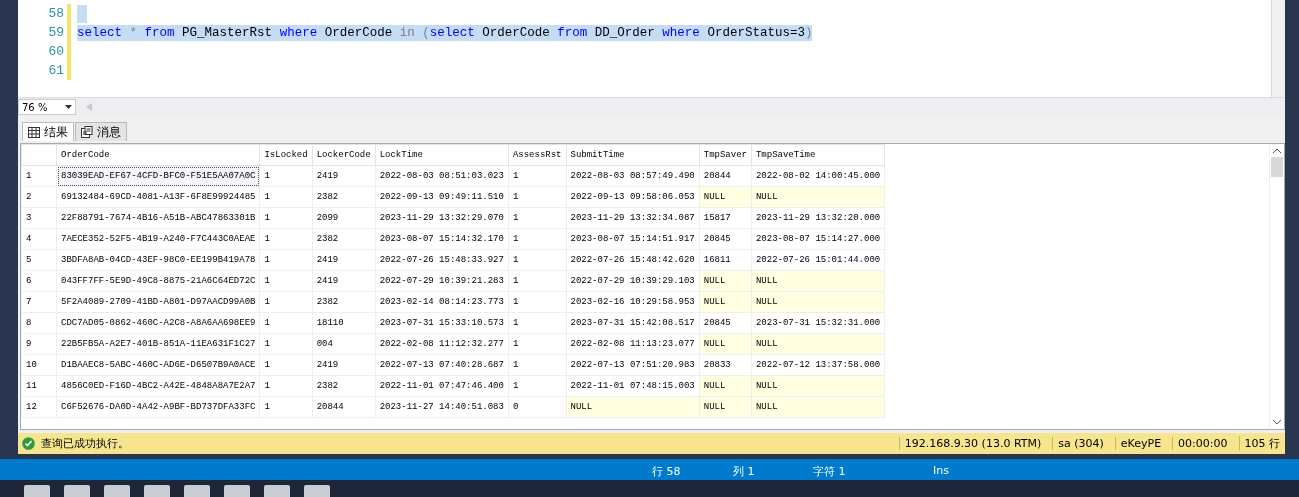 The width and height of the screenshot is (1299, 497). What do you see at coordinates (85, 443) in the screenshot?
I see `status-message: 查询已成功执行。` at bounding box center [85, 443].